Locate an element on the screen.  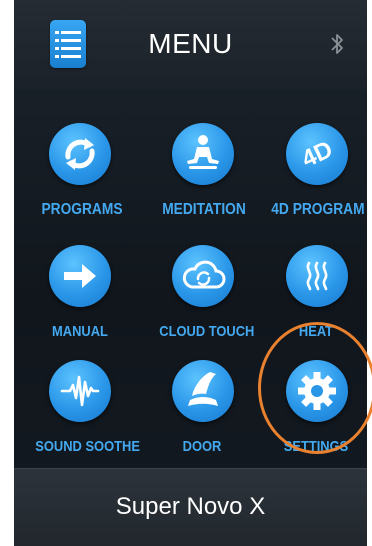
tile-4d-program: 4D 4D PROGRAM is located at coordinates (319, 183).